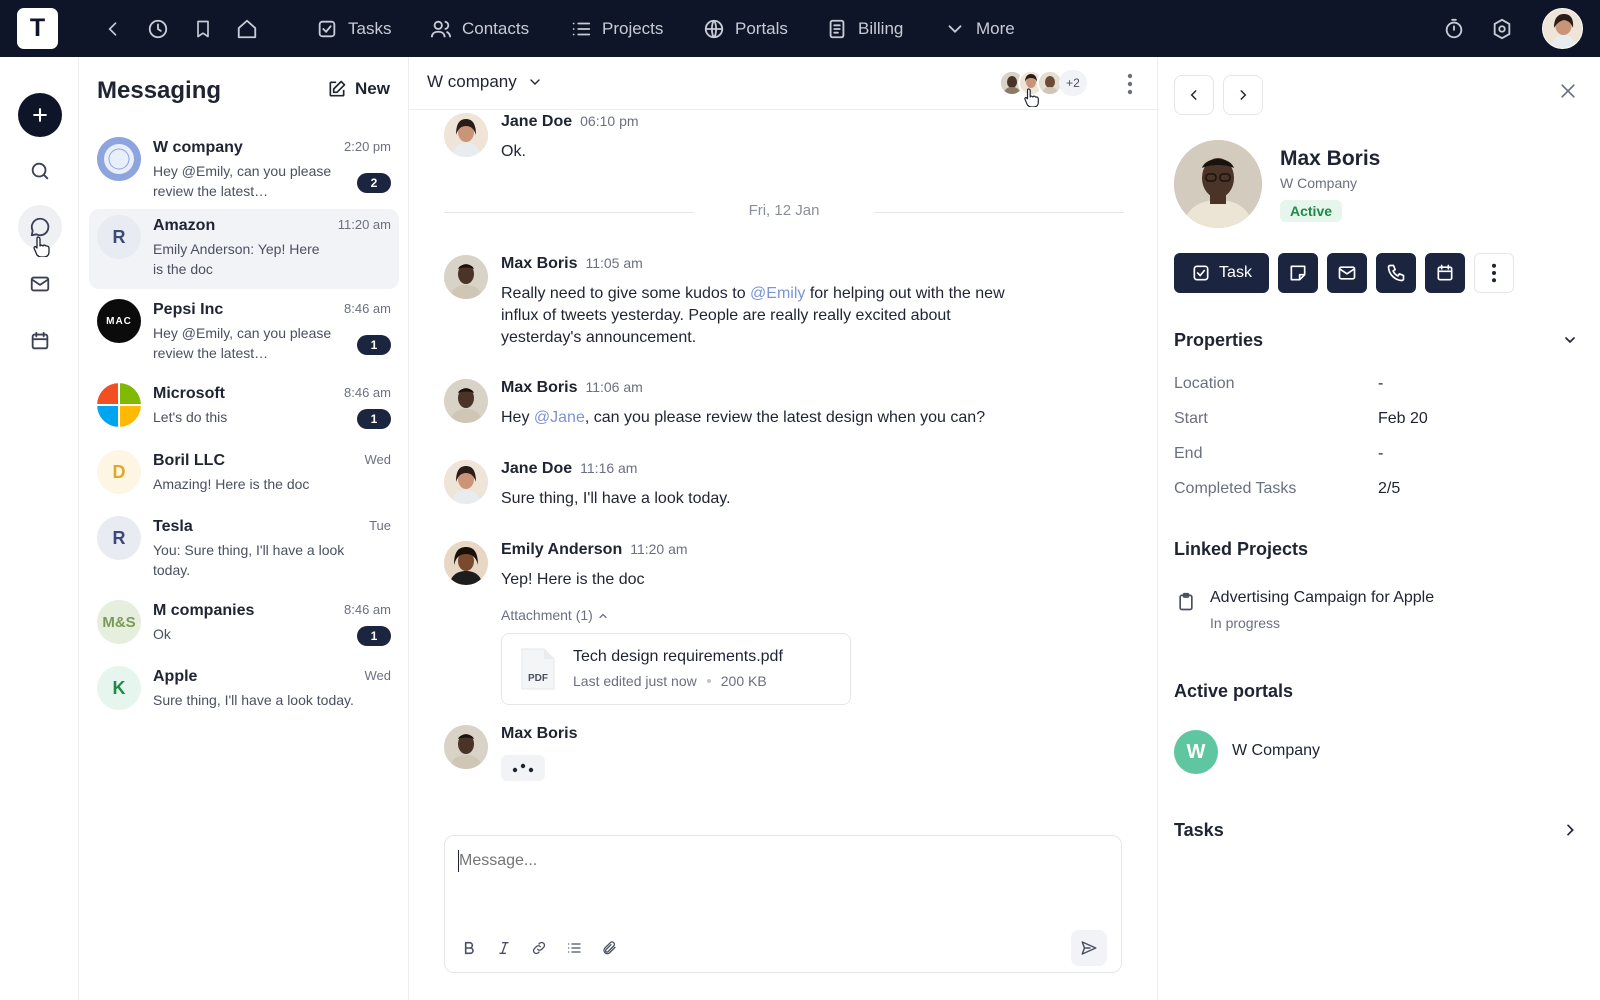  I want to click on date-divider: Fri, 12 Jan, so click(784, 212).